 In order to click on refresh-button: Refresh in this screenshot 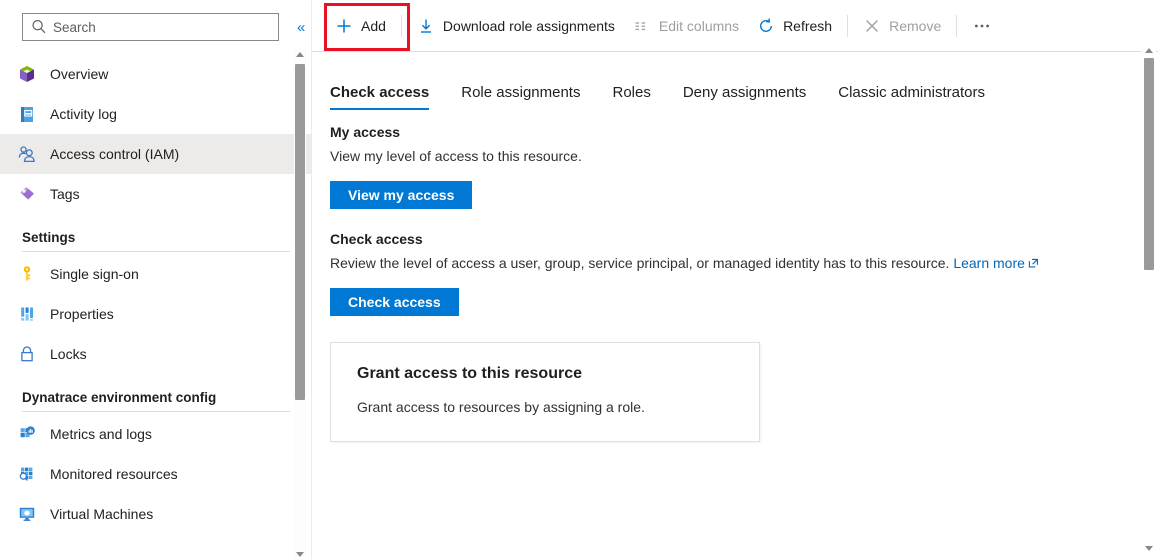, I will do `click(794, 26)`.